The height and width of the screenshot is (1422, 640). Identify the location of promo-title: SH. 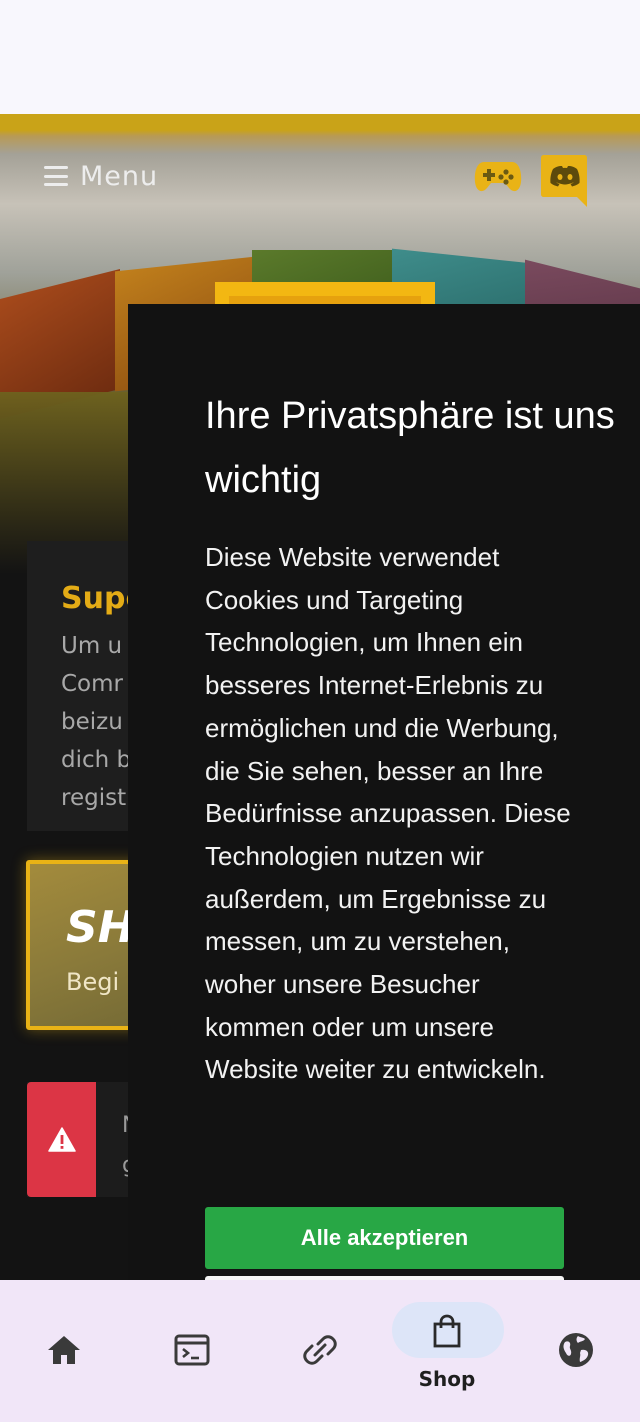
(100, 927).